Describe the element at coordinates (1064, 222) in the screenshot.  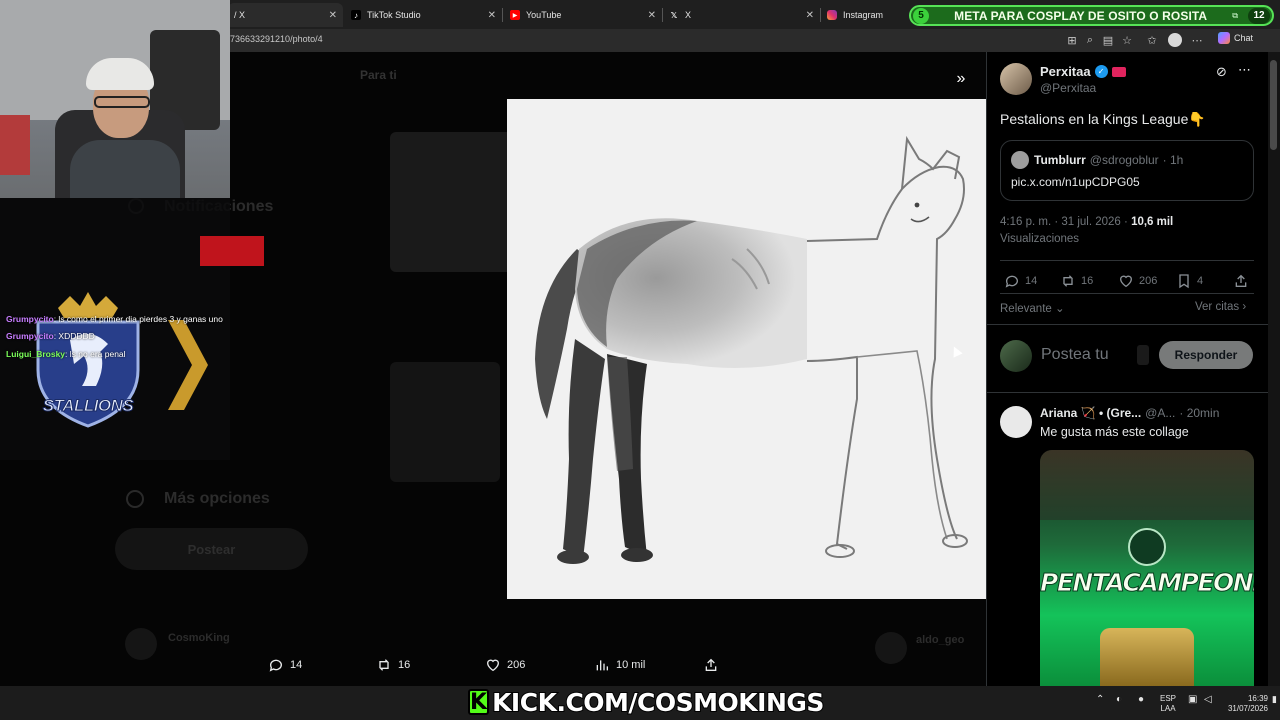
I see `tweet-timestamp: 4:16 p. m. · 31 jul. 2026 ·` at that location.